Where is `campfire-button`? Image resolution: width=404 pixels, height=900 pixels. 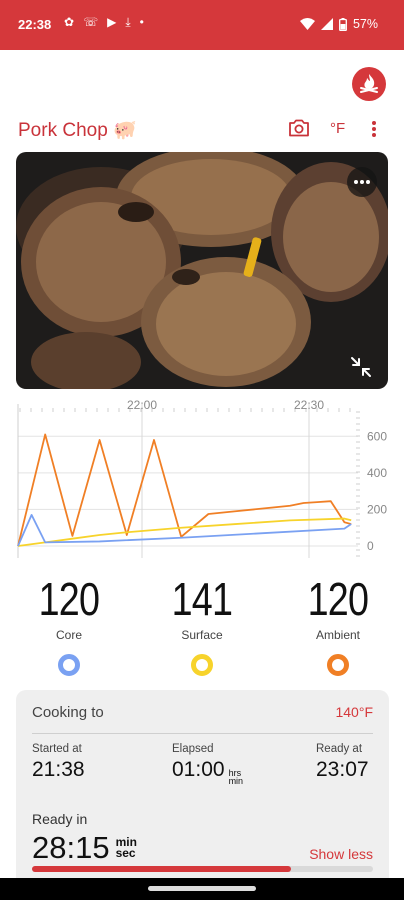 campfire-button is located at coordinates (369, 84).